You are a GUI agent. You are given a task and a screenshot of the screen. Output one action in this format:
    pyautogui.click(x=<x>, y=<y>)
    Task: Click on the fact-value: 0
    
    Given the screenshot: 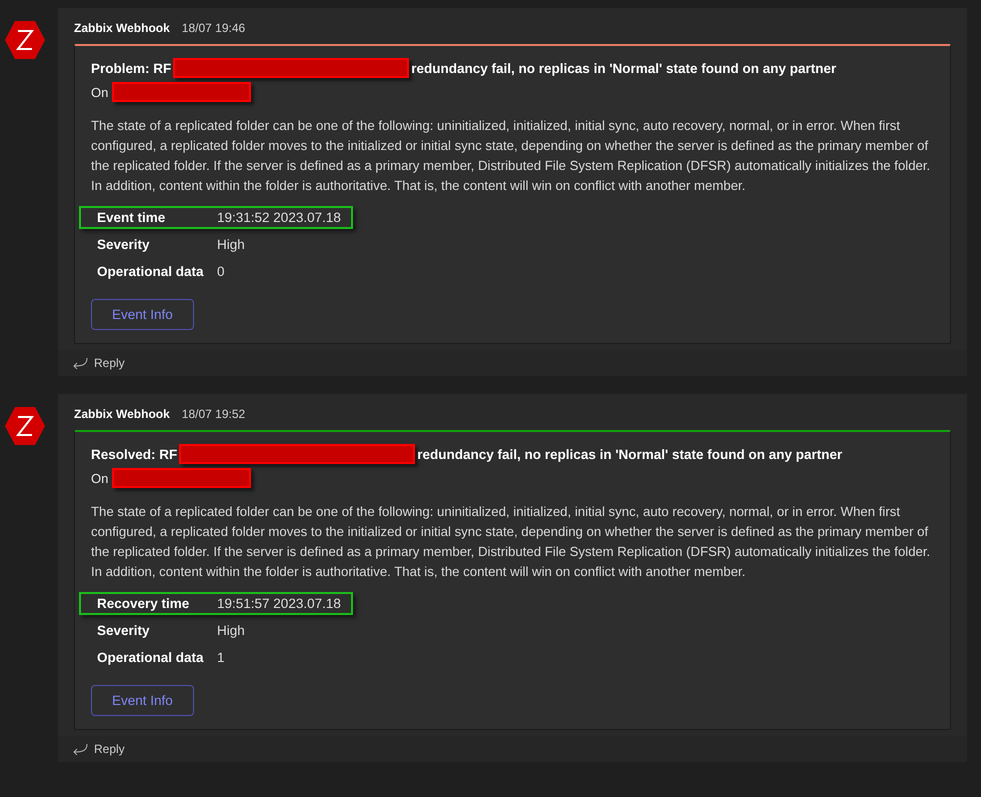 What is the action you would take?
    pyautogui.click(x=221, y=271)
    